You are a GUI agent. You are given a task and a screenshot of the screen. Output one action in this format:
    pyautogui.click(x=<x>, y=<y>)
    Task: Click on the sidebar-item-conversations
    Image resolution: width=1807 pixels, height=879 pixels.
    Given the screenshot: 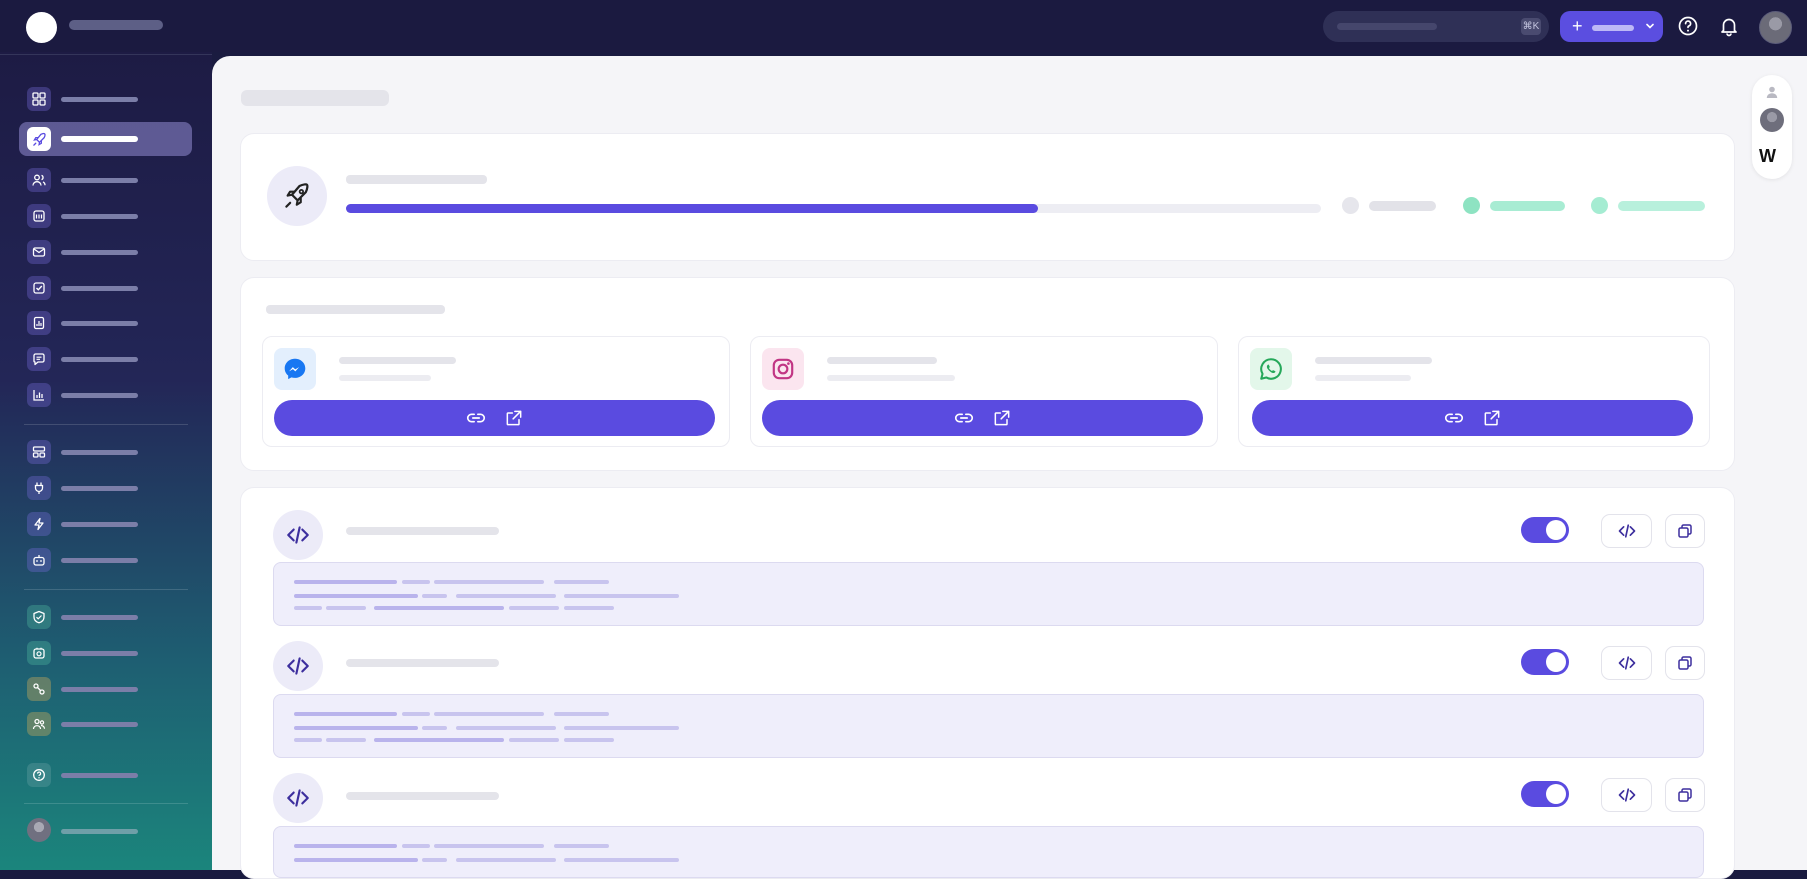 What is the action you would take?
    pyautogui.click(x=105, y=359)
    